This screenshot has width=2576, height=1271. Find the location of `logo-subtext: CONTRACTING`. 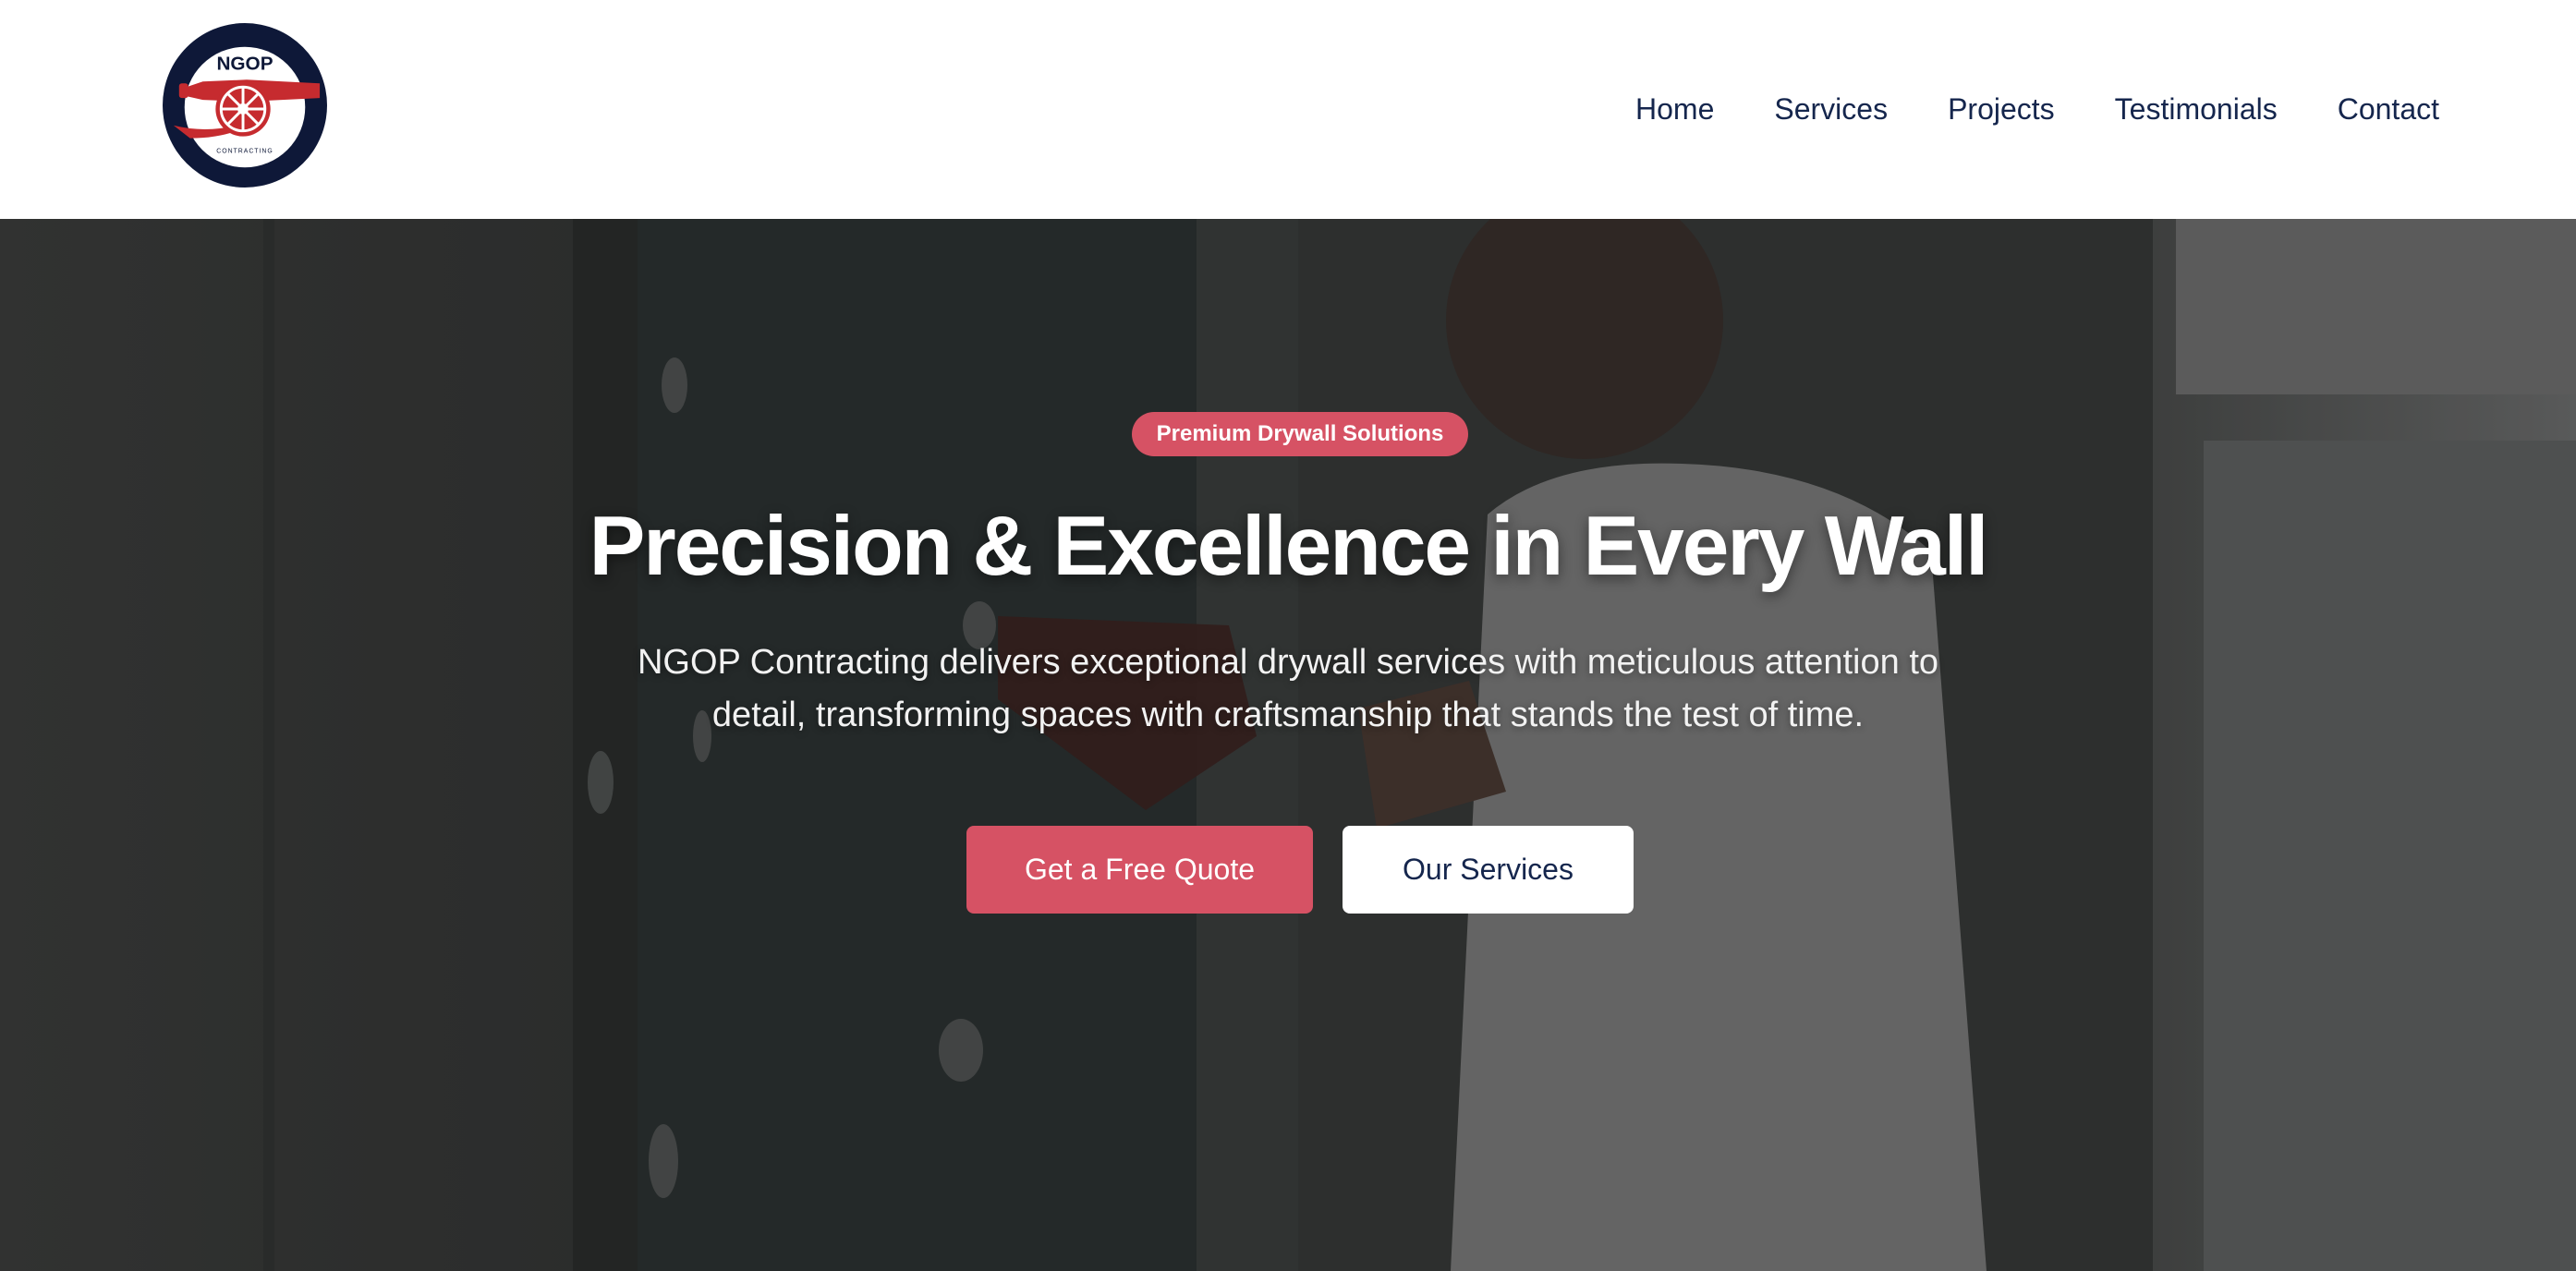

logo-subtext: CONTRACTING is located at coordinates (245, 151).